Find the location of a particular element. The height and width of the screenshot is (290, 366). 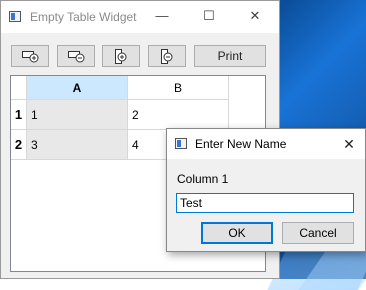

remove-column-button is located at coordinates (167, 56).